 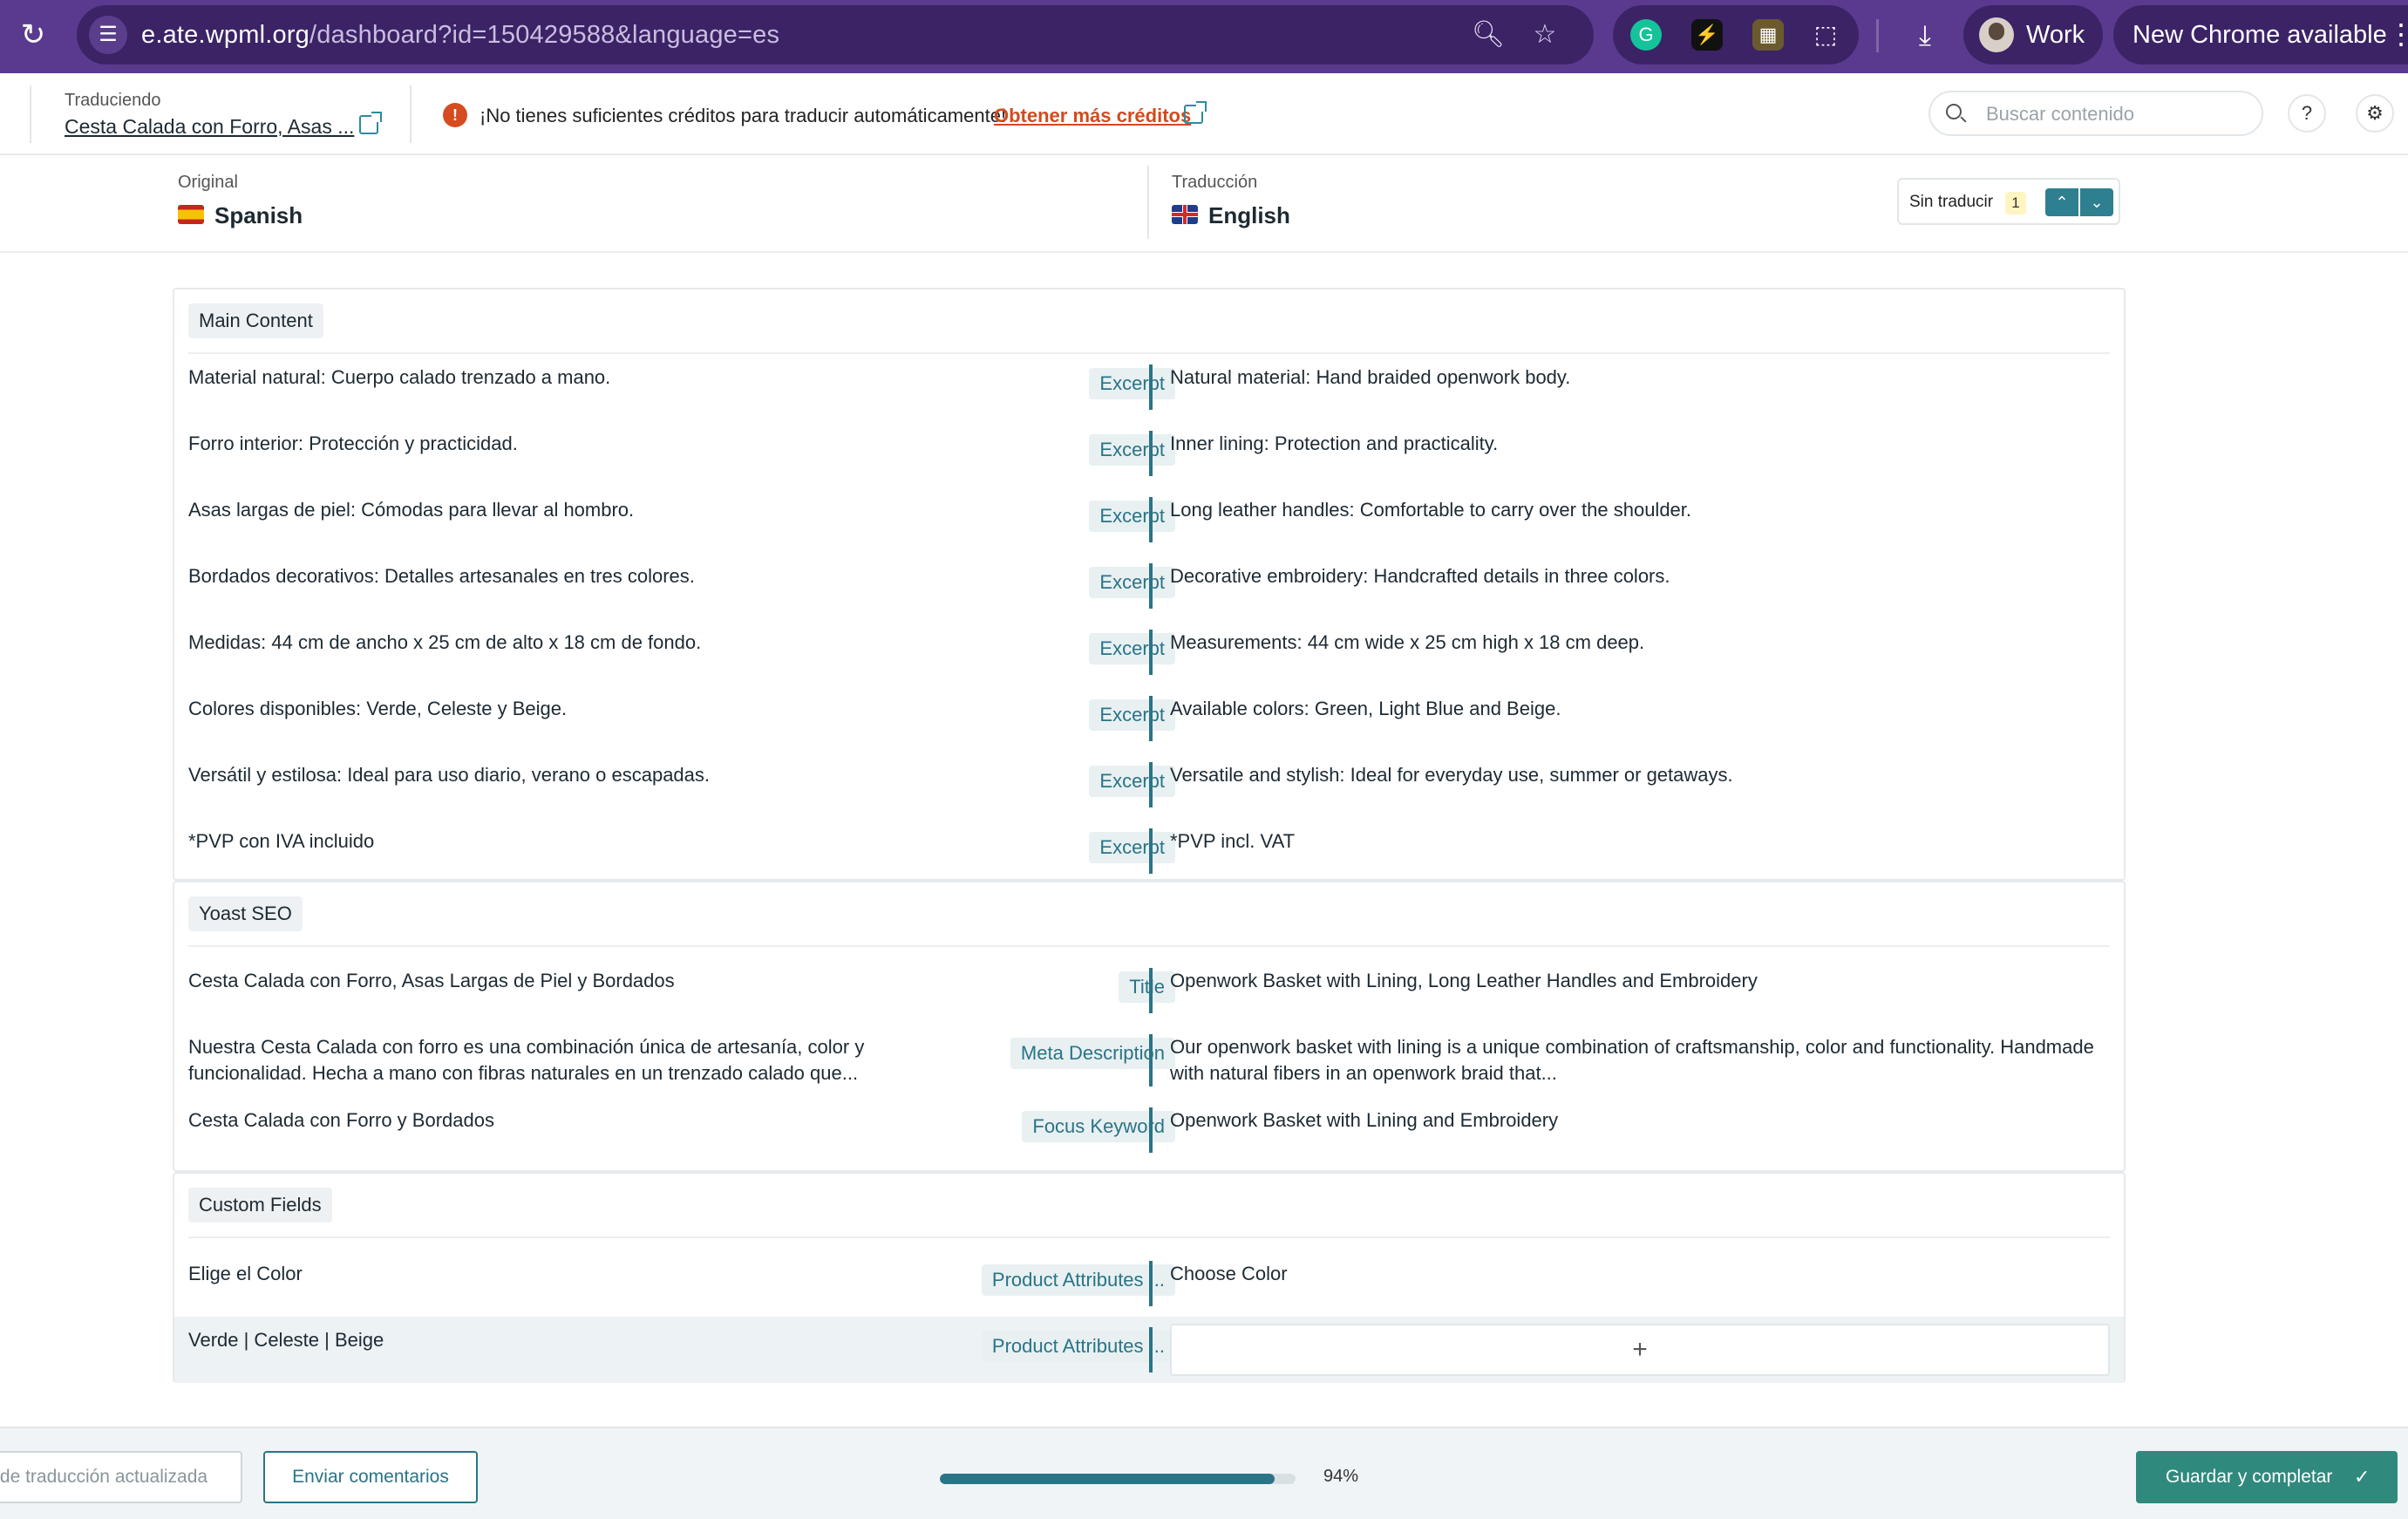 What do you see at coordinates (1632, 1274) in the screenshot?
I see `target-text: Choose Color` at bounding box center [1632, 1274].